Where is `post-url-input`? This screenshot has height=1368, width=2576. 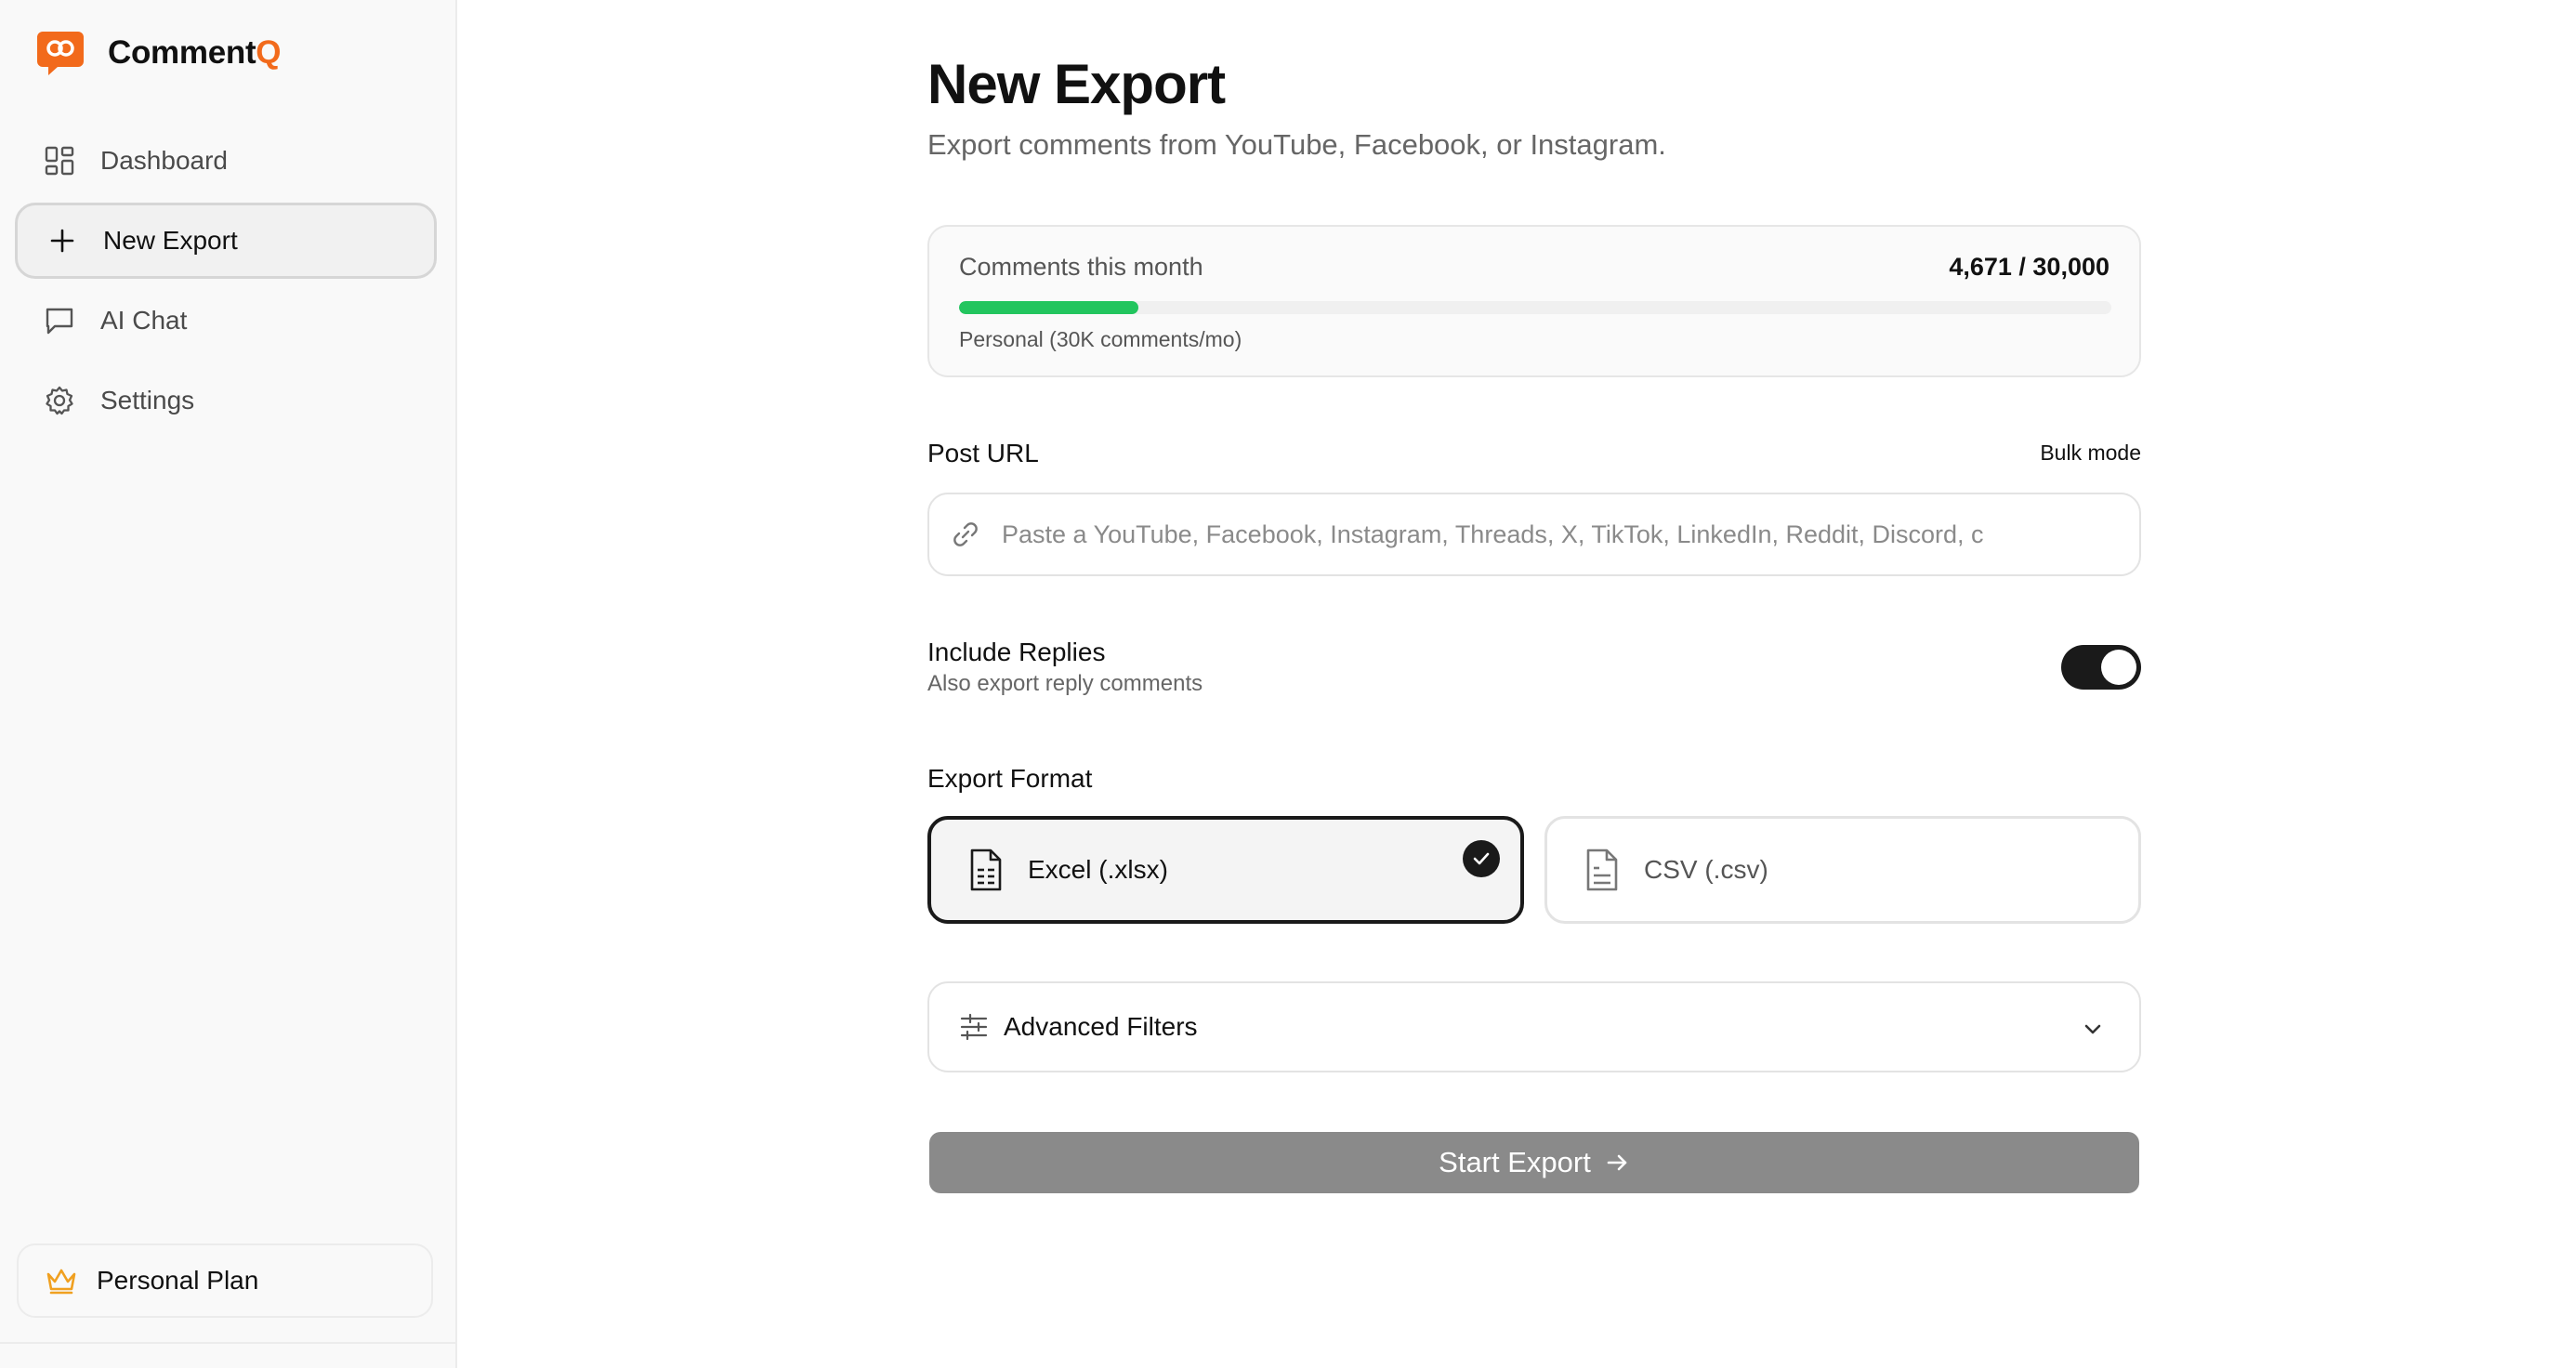
post-url-input is located at coordinates (1522, 534).